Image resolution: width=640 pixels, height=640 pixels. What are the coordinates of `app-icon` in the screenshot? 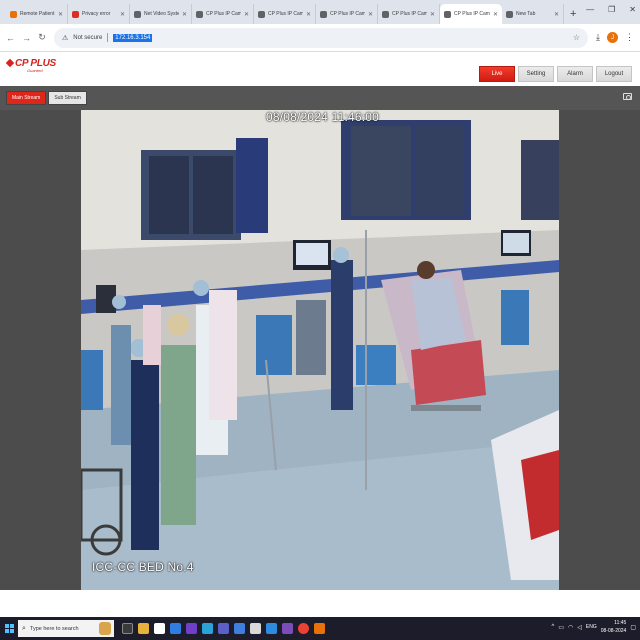 It's located at (287, 628).